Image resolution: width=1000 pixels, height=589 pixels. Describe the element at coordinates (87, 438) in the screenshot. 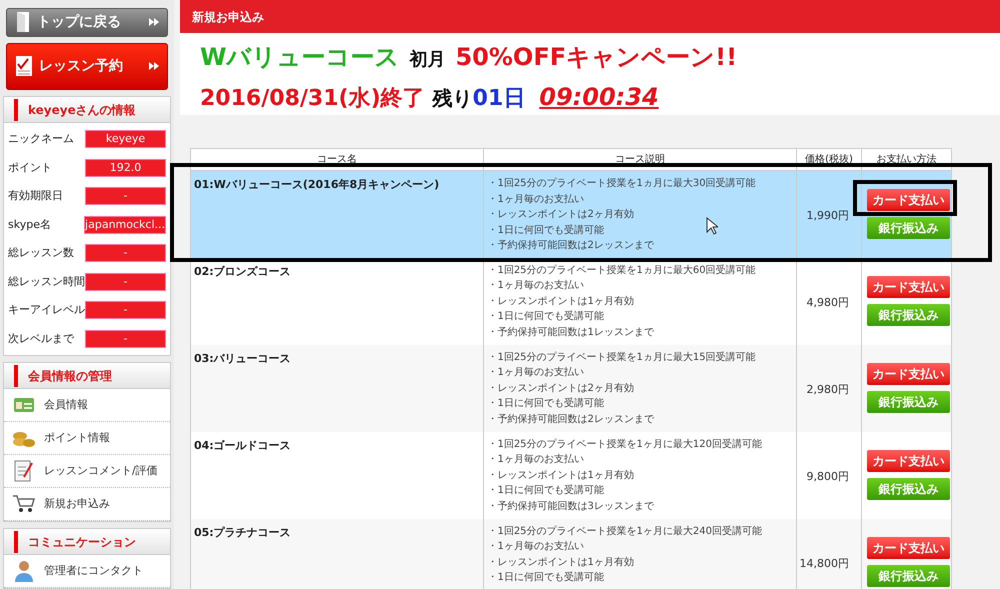

I see `menu-item: ポイント情報` at that location.